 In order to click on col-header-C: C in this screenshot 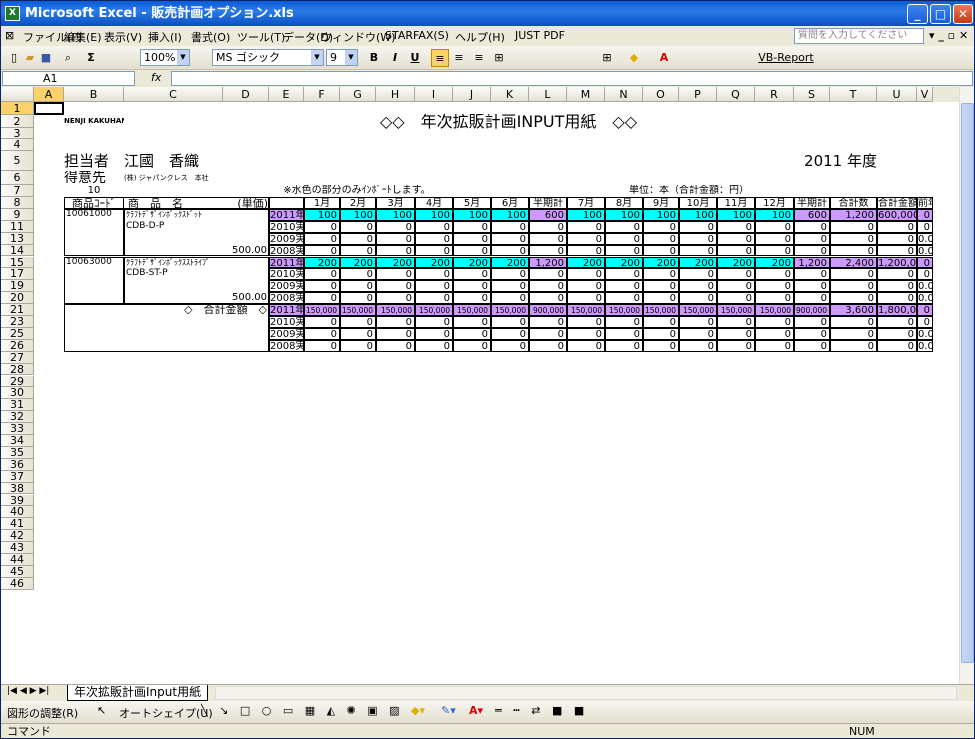, I will do `click(173, 94)`.